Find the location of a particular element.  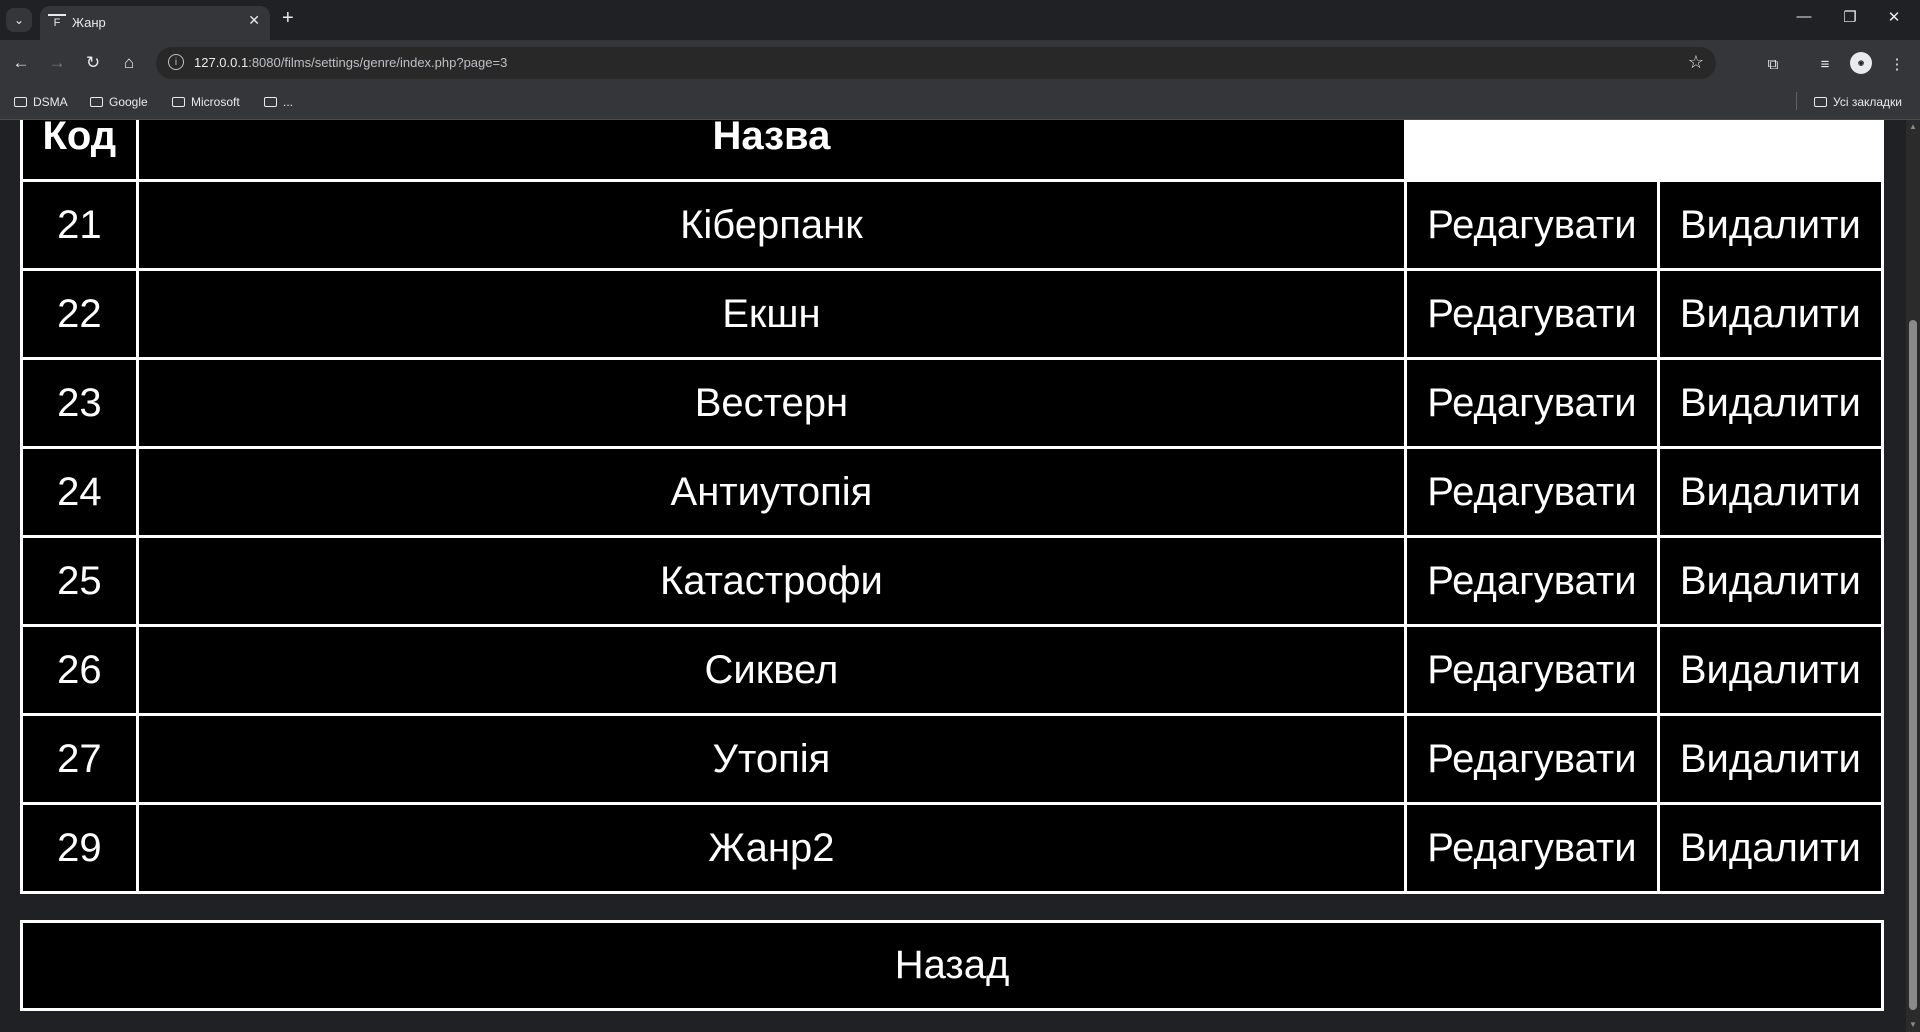

home-icon: ⌂ is located at coordinates (129, 63).